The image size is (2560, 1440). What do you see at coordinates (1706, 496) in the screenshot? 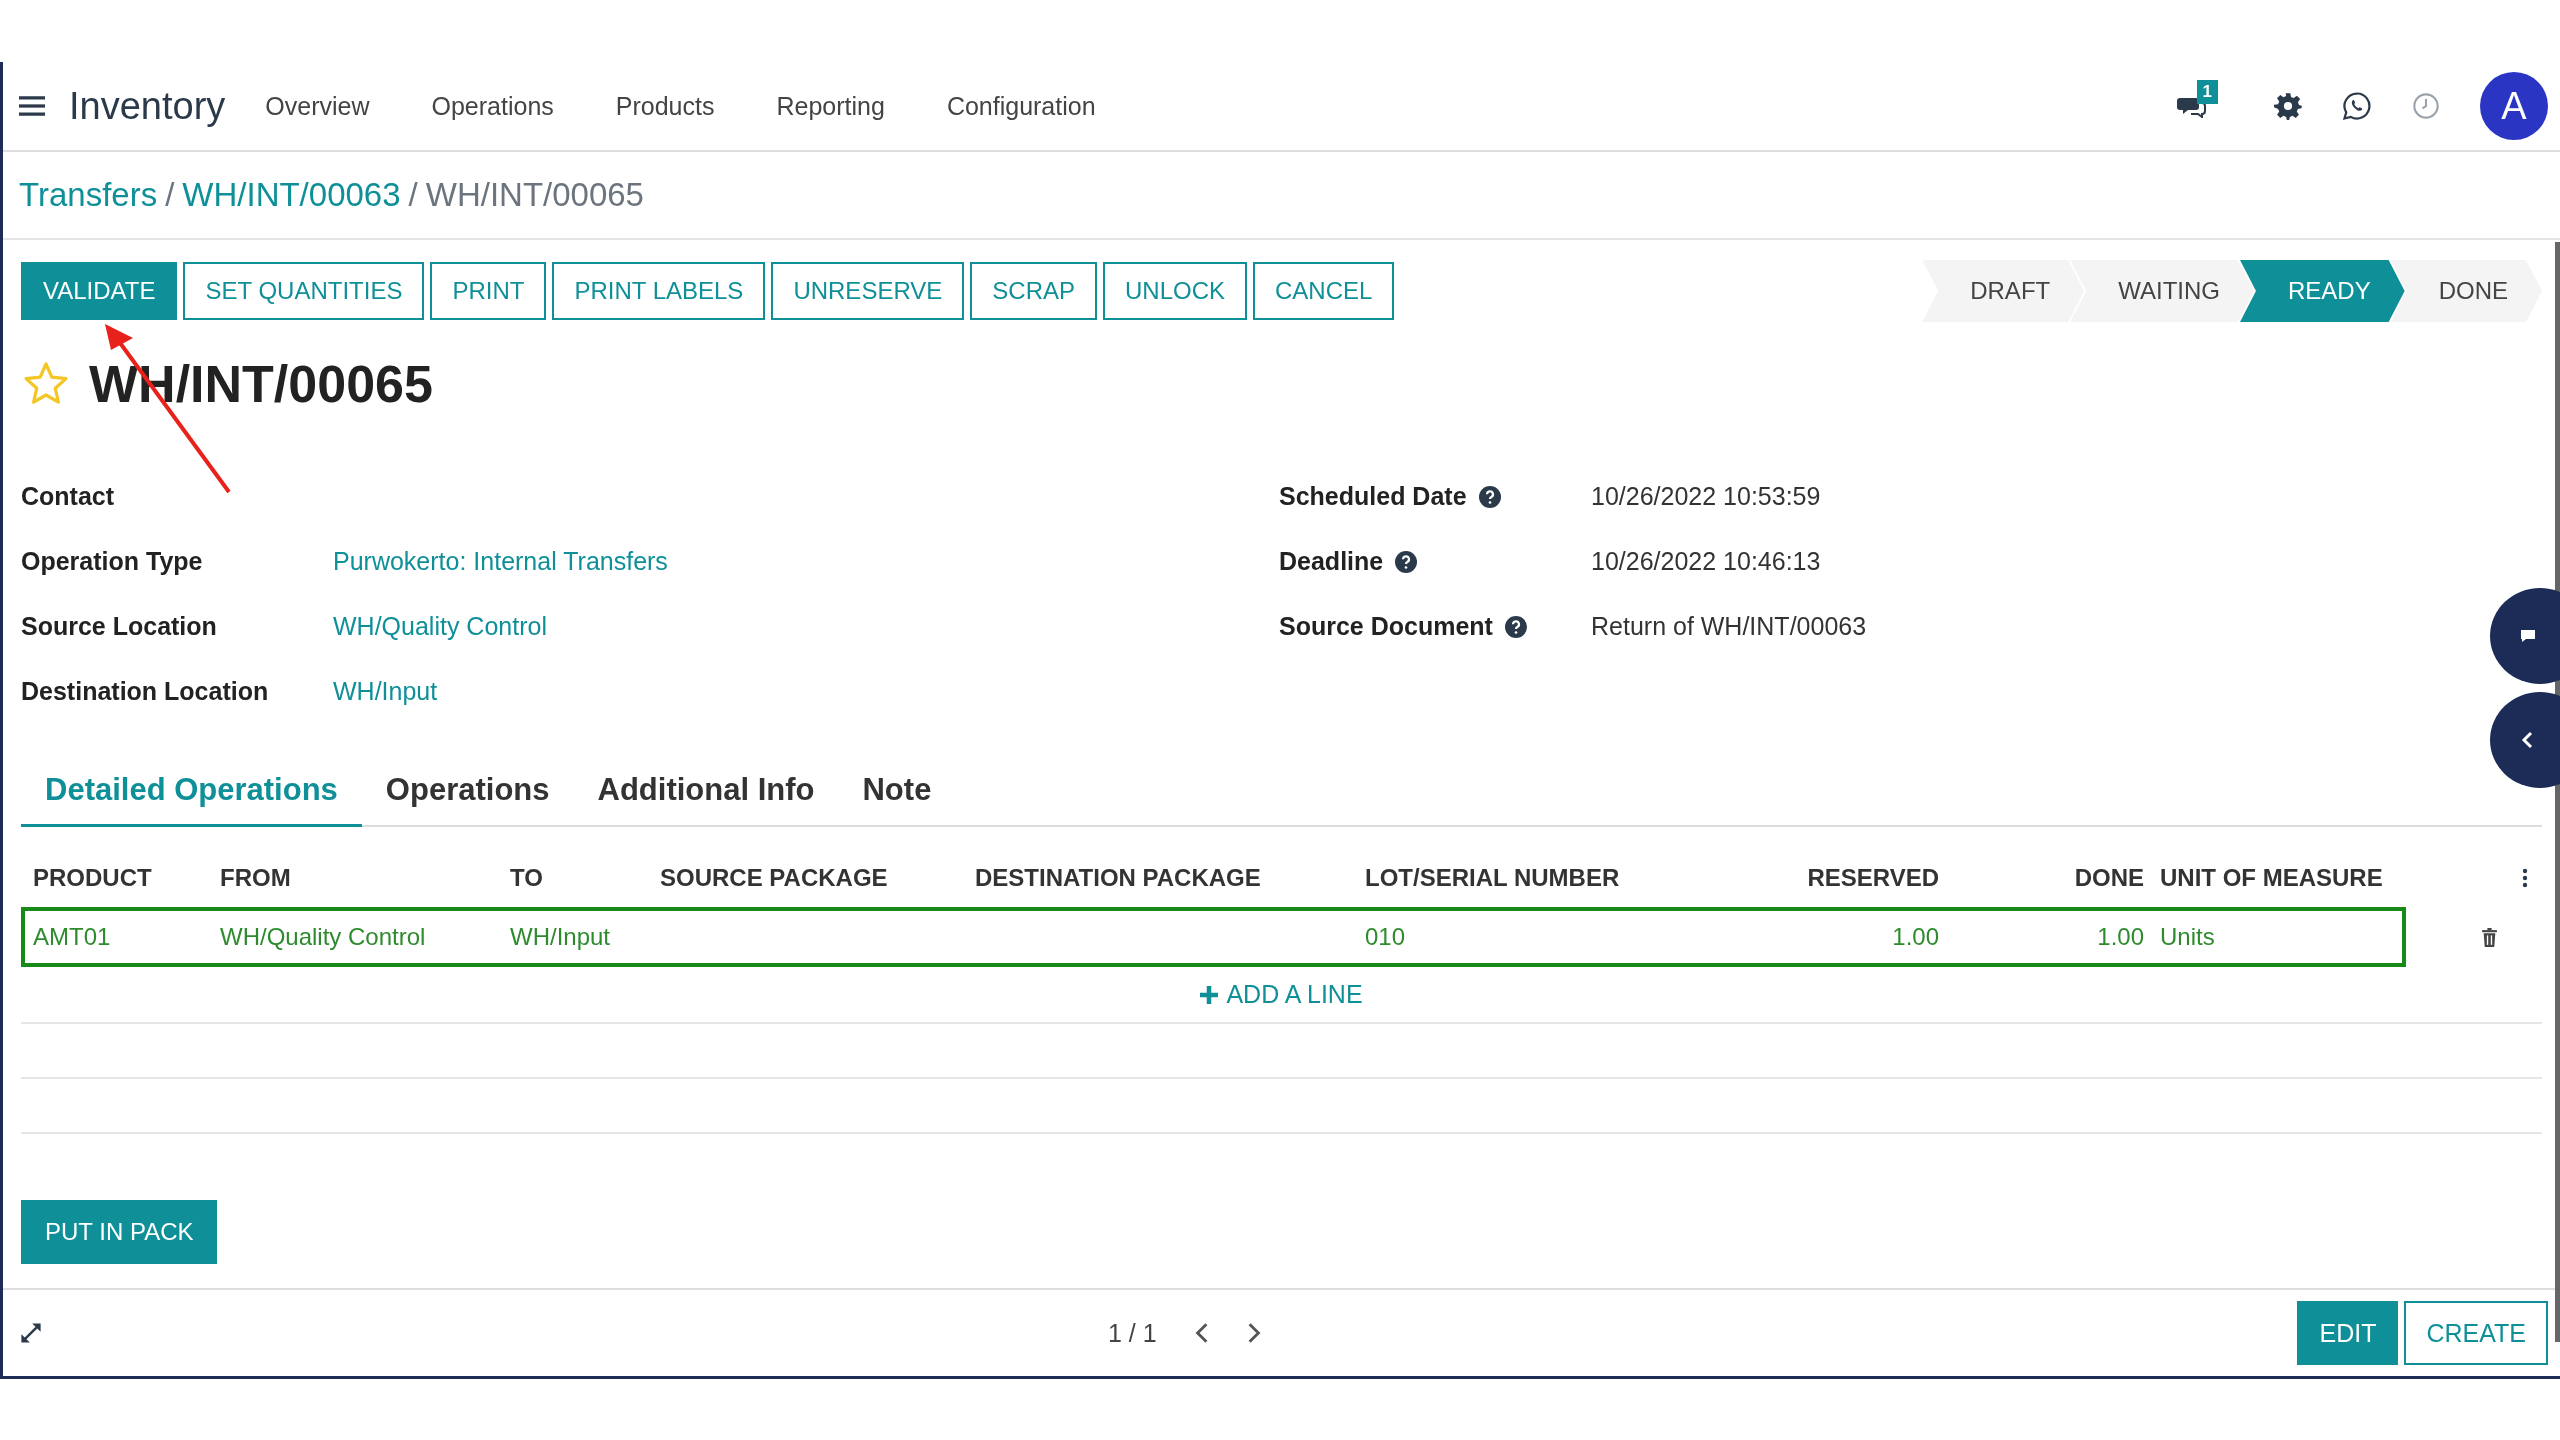
I see `field-value: 10/26/2022 10:53:59` at bounding box center [1706, 496].